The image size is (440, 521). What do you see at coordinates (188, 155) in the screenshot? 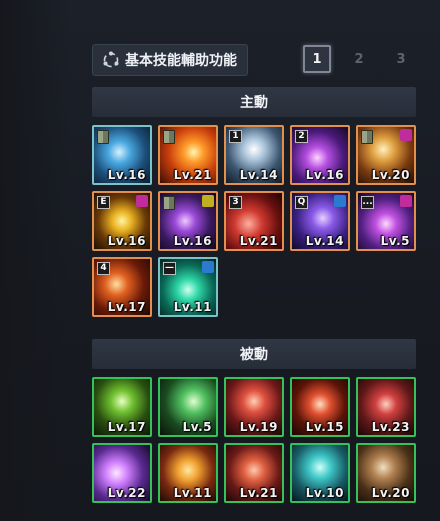
I see `active-skill-slot-2: Lv.21` at bounding box center [188, 155].